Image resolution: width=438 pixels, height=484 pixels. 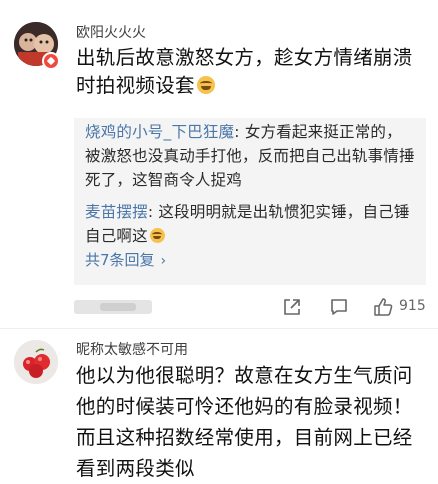 What do you see at coordinates (120, 260) in the screenshot?
I see `more-replies-label: 共7条回复` at bounding box center [120, 260].